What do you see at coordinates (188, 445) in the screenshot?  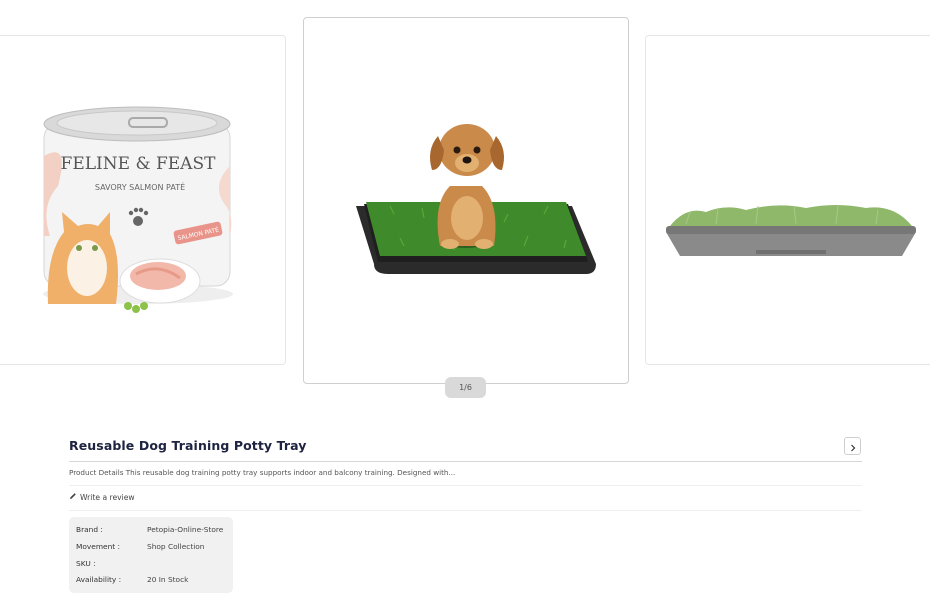 I see `product-title: Reusable Dog Training Potty Tray` at bounding box center [188, 445].